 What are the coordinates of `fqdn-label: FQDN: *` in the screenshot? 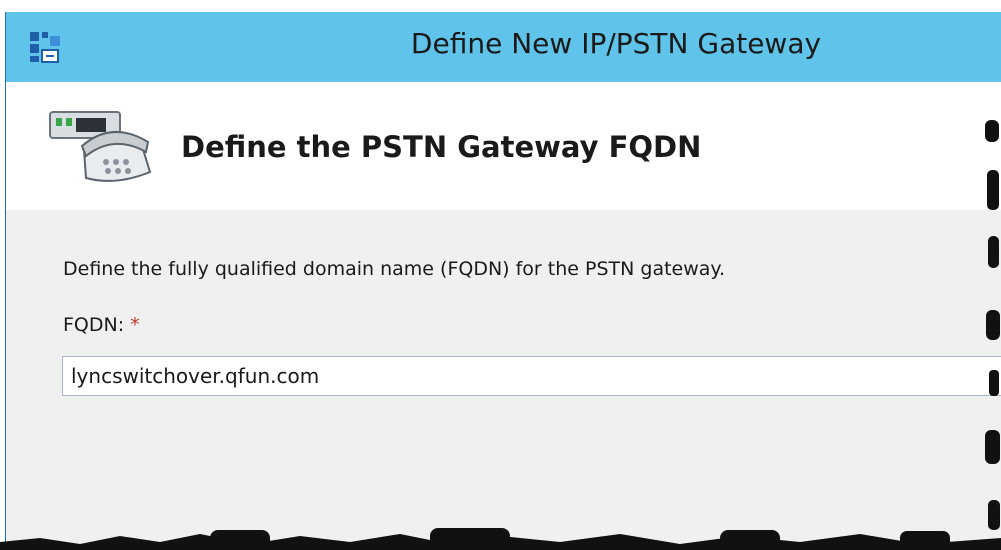 It's located at (101, 325).